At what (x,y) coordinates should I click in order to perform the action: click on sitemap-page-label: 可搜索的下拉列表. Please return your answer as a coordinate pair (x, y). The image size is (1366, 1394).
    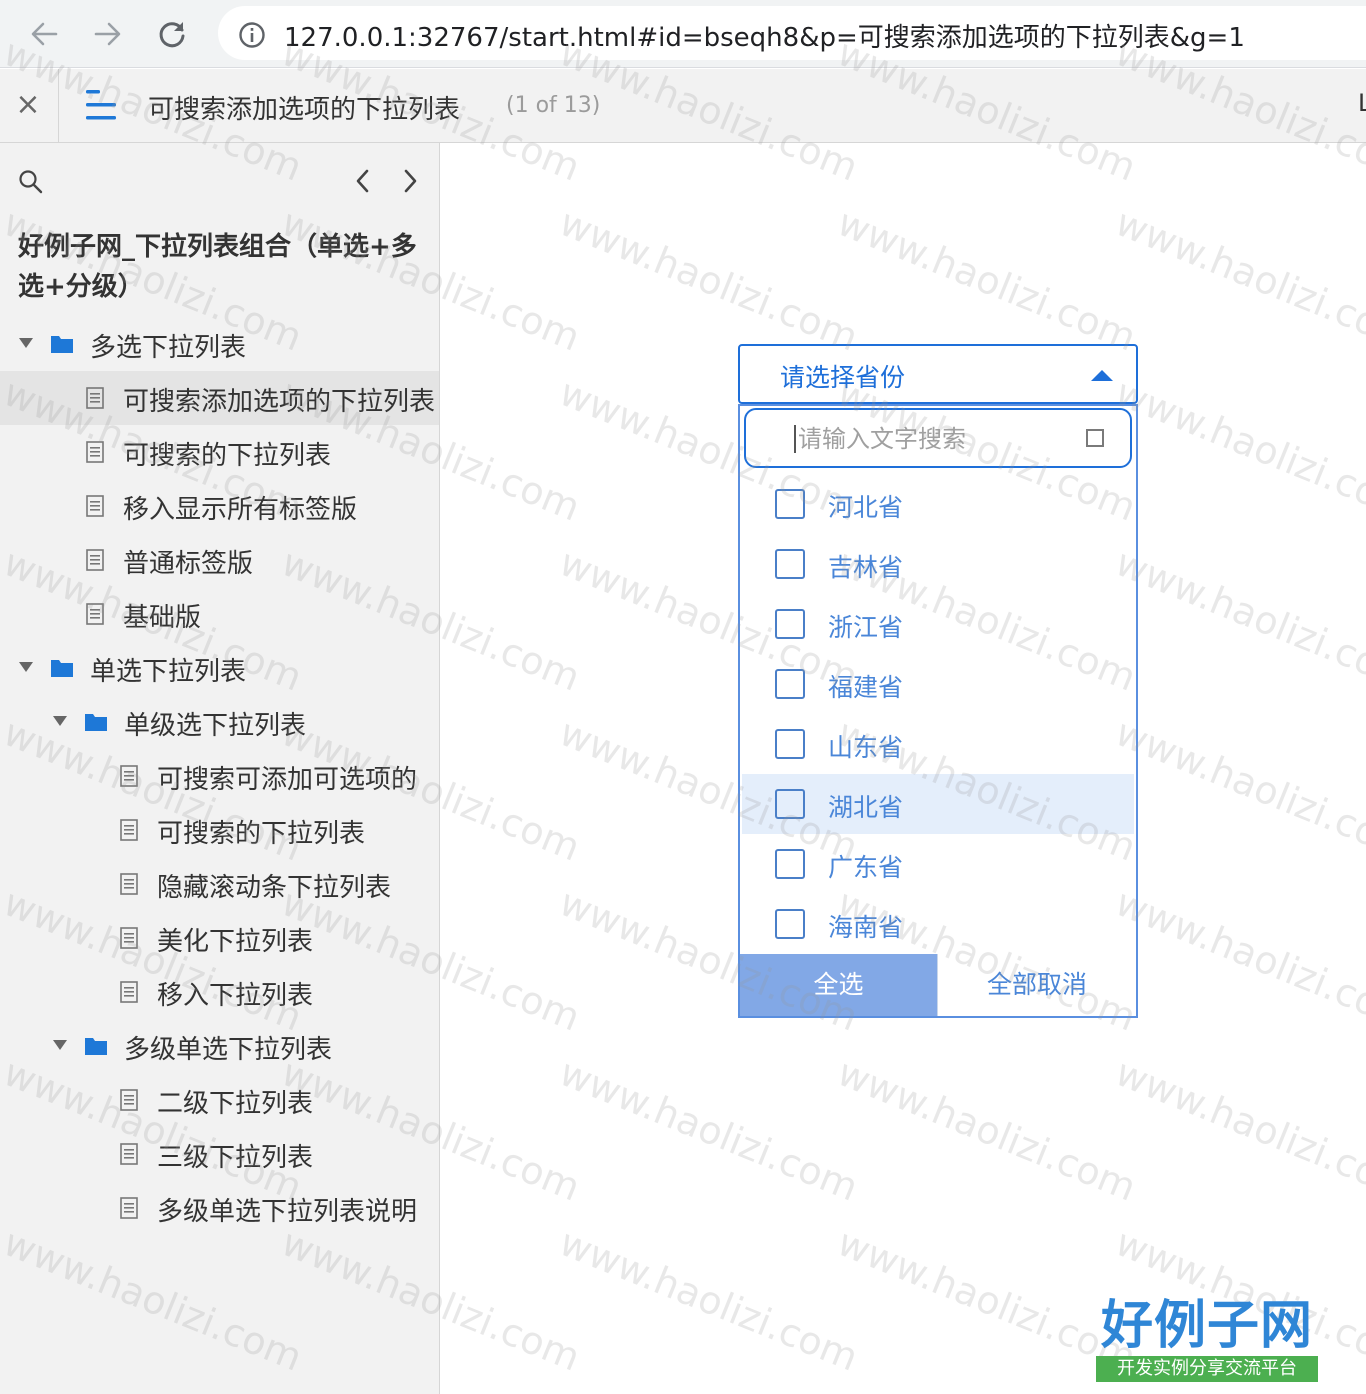
    Looking at the image, I should click on (261, 834).